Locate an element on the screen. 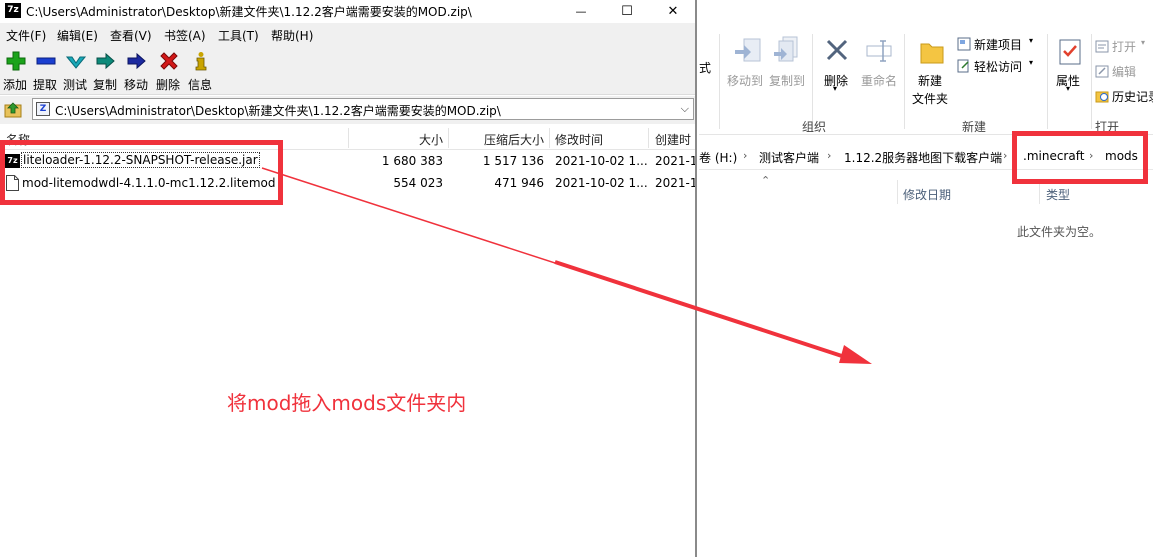 The height and width of the screenshot is (557, 1153). annotation-text: 将mod拖入mods文件夹内 is located at coordinates (347, 403).